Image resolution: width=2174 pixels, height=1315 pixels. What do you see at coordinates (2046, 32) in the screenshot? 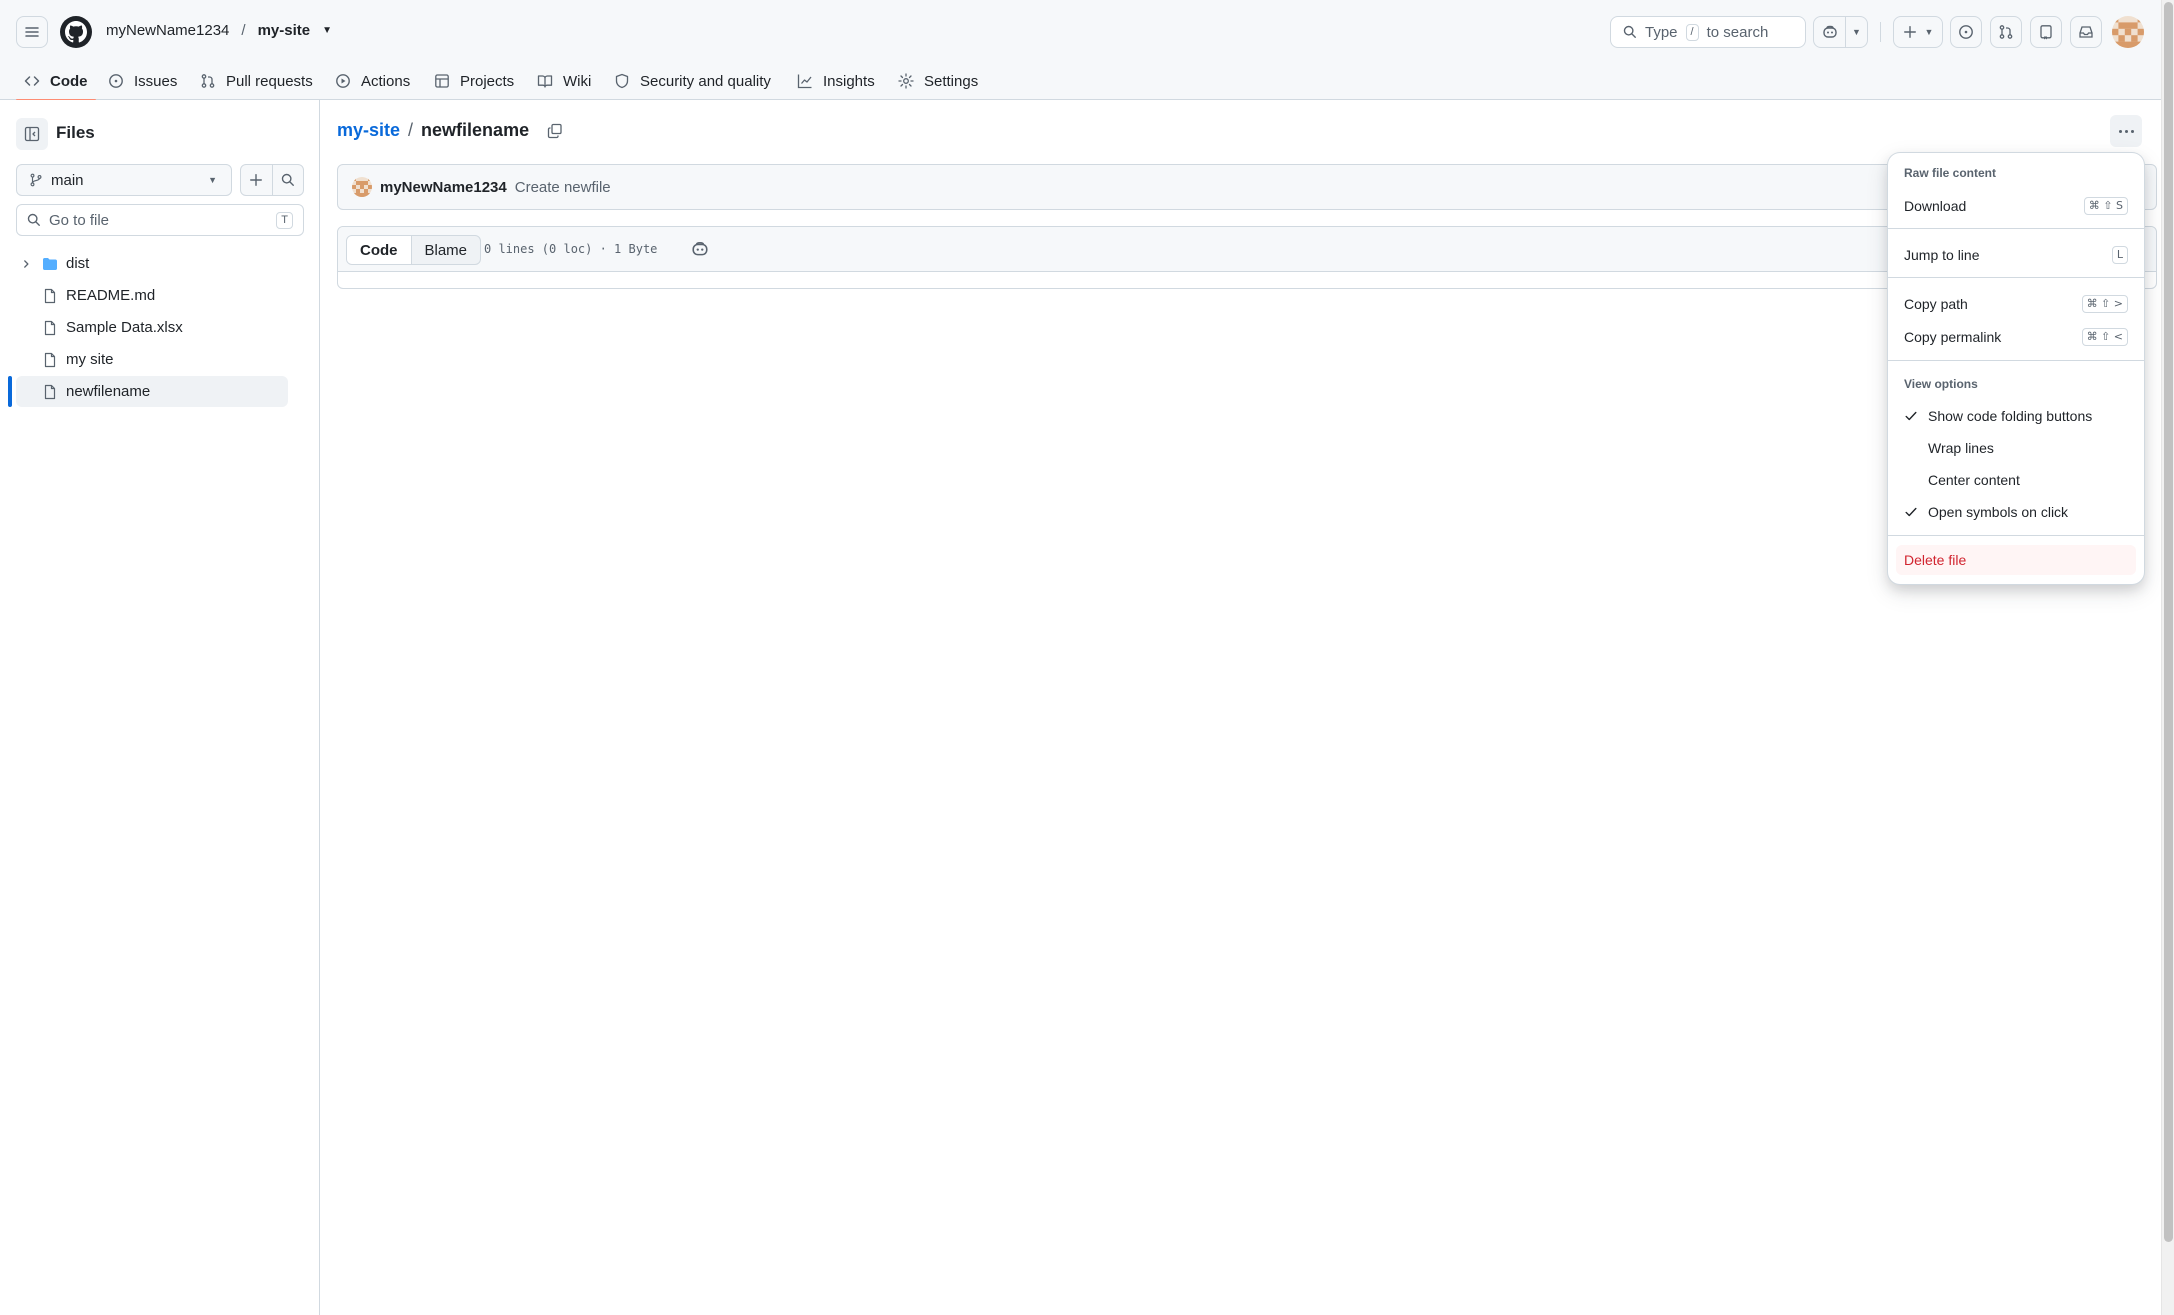
I see `repositories-shortcut-button` at bounding box center [2046, 32].